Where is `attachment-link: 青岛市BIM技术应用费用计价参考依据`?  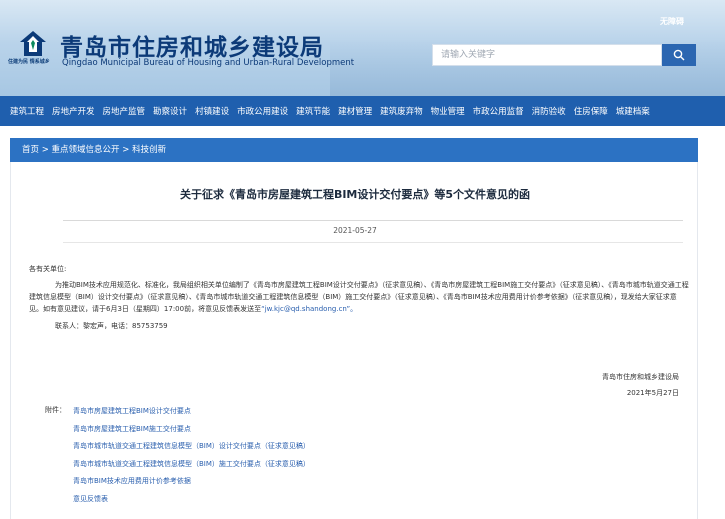
attachment-link: 青岛市BIM技术应用费用计价参考依据 is located at coordinates (191, 484).